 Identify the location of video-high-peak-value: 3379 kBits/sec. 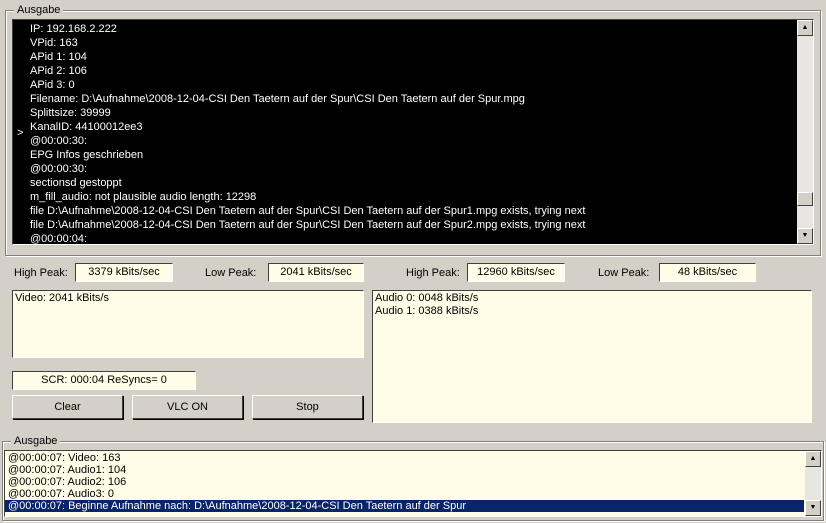
(124, 272).